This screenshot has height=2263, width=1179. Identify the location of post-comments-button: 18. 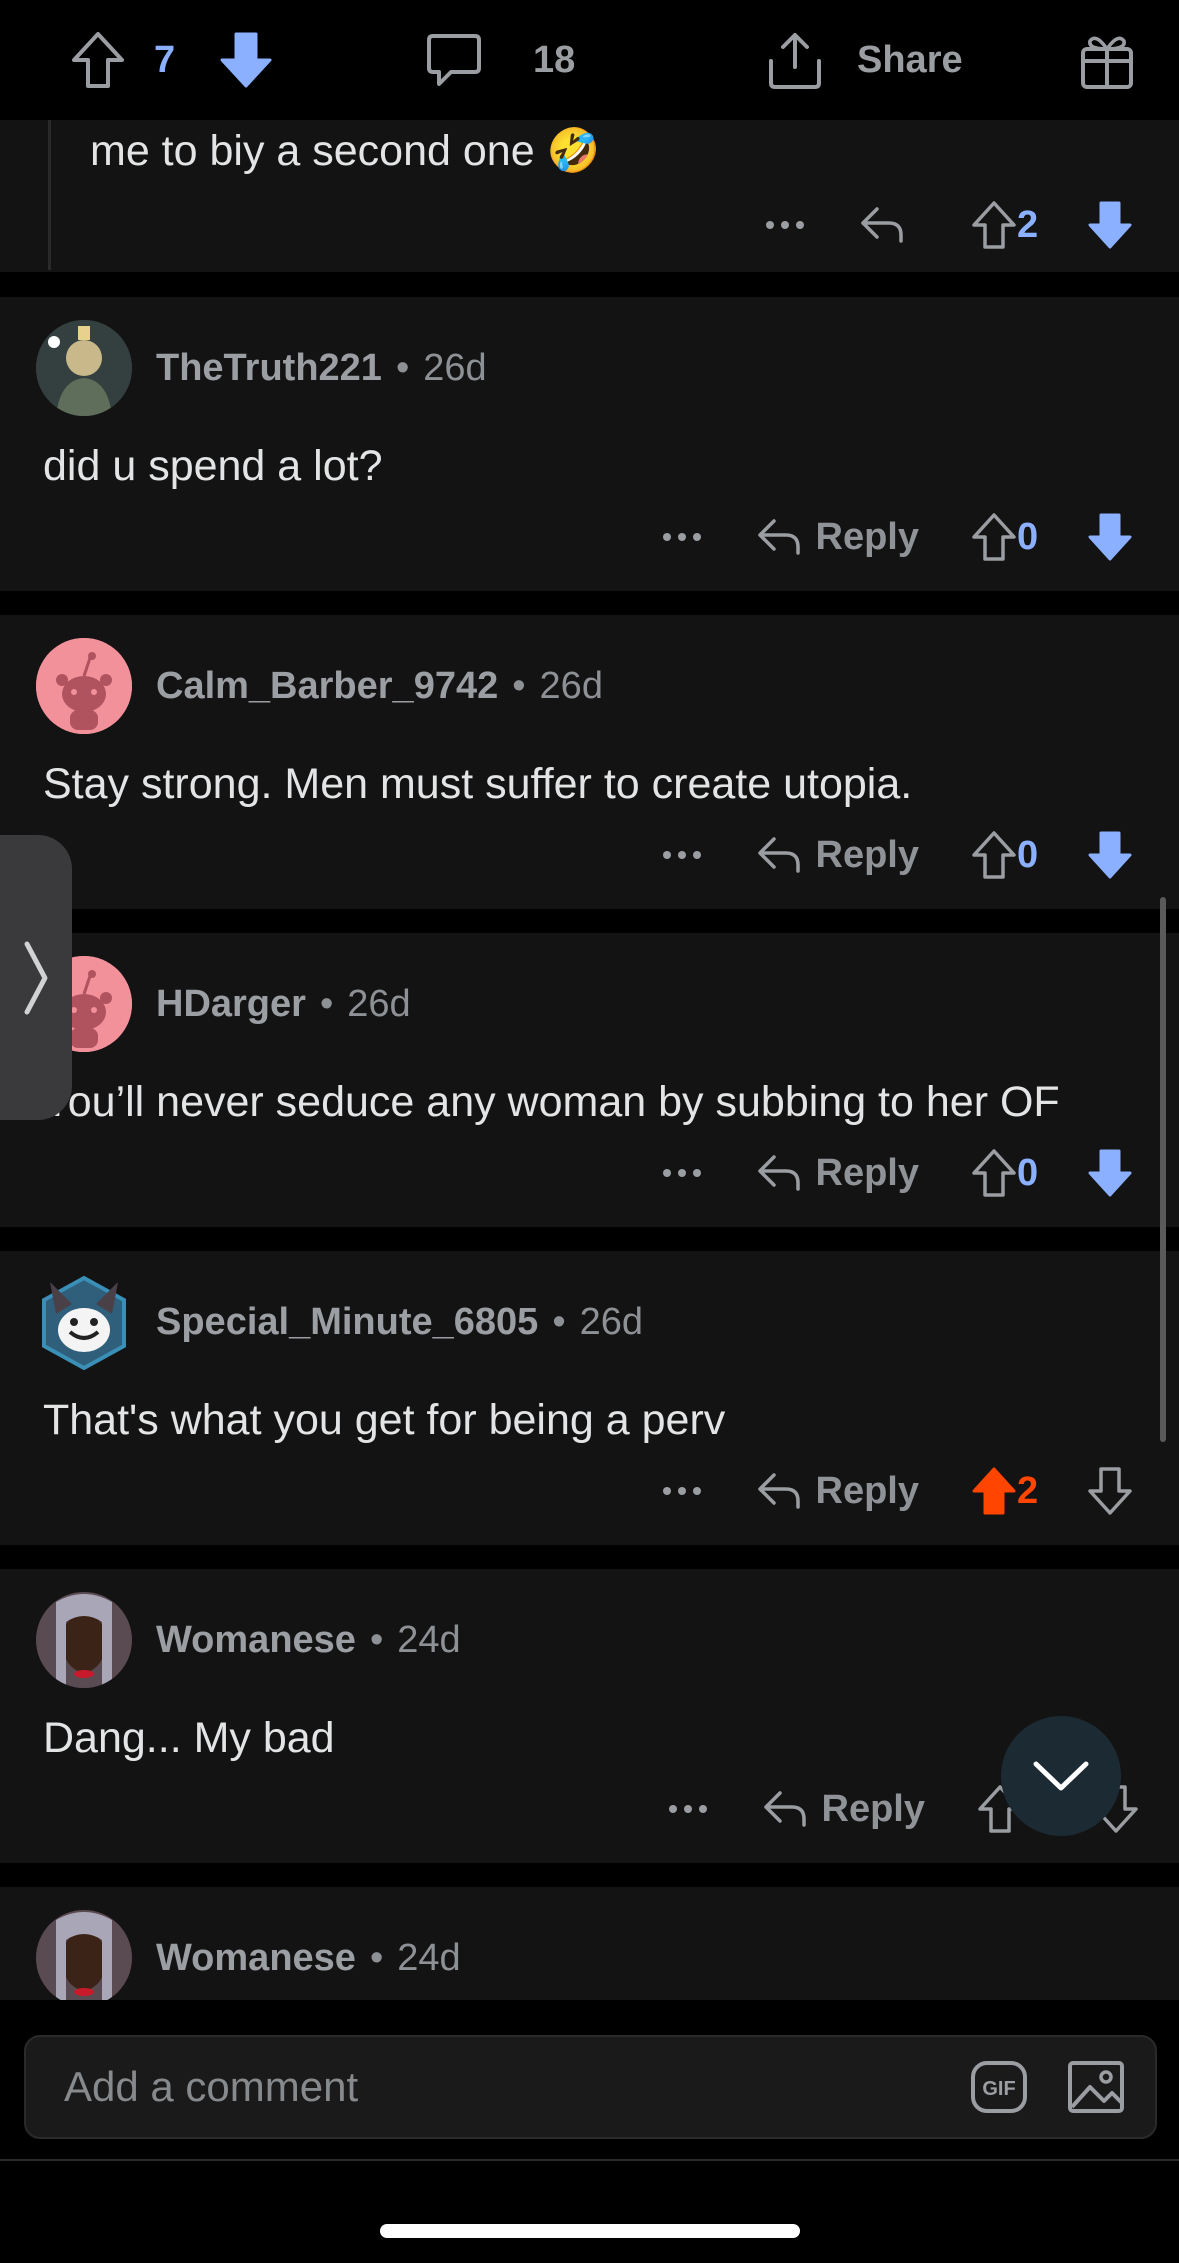
(500, 60).